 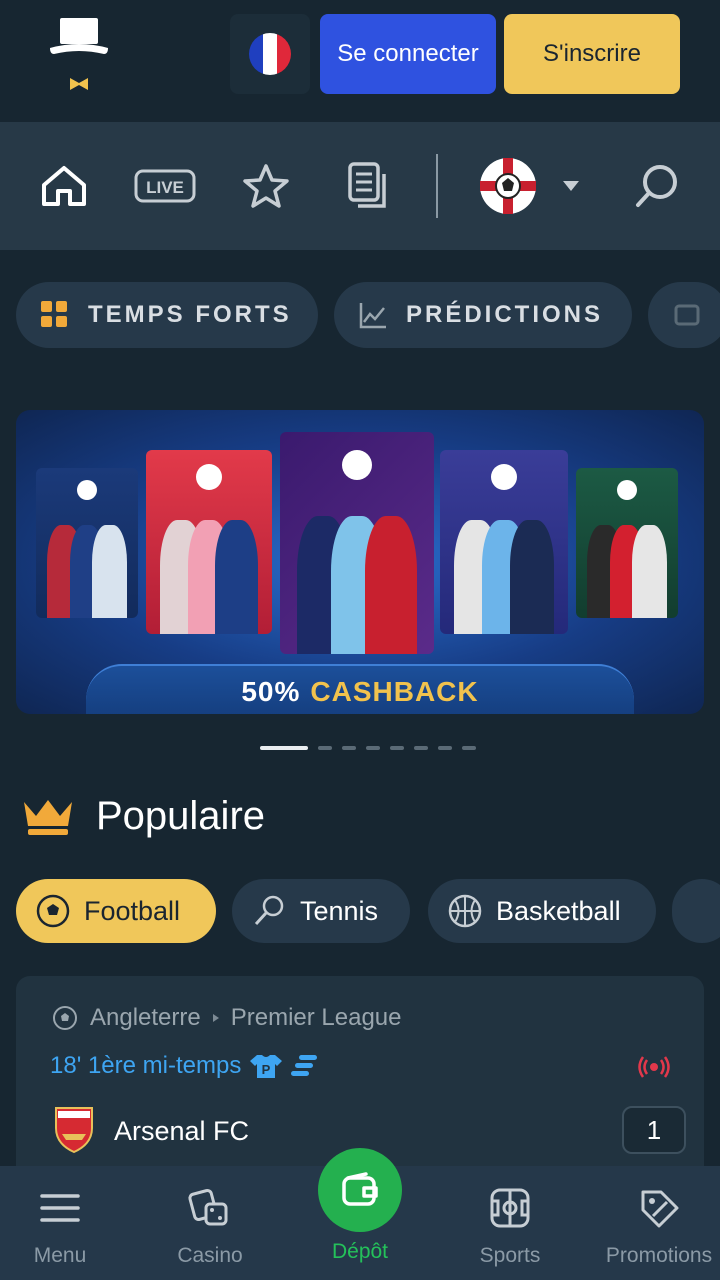 I want to click on wallet-icon, so click(x=360, y=1189).